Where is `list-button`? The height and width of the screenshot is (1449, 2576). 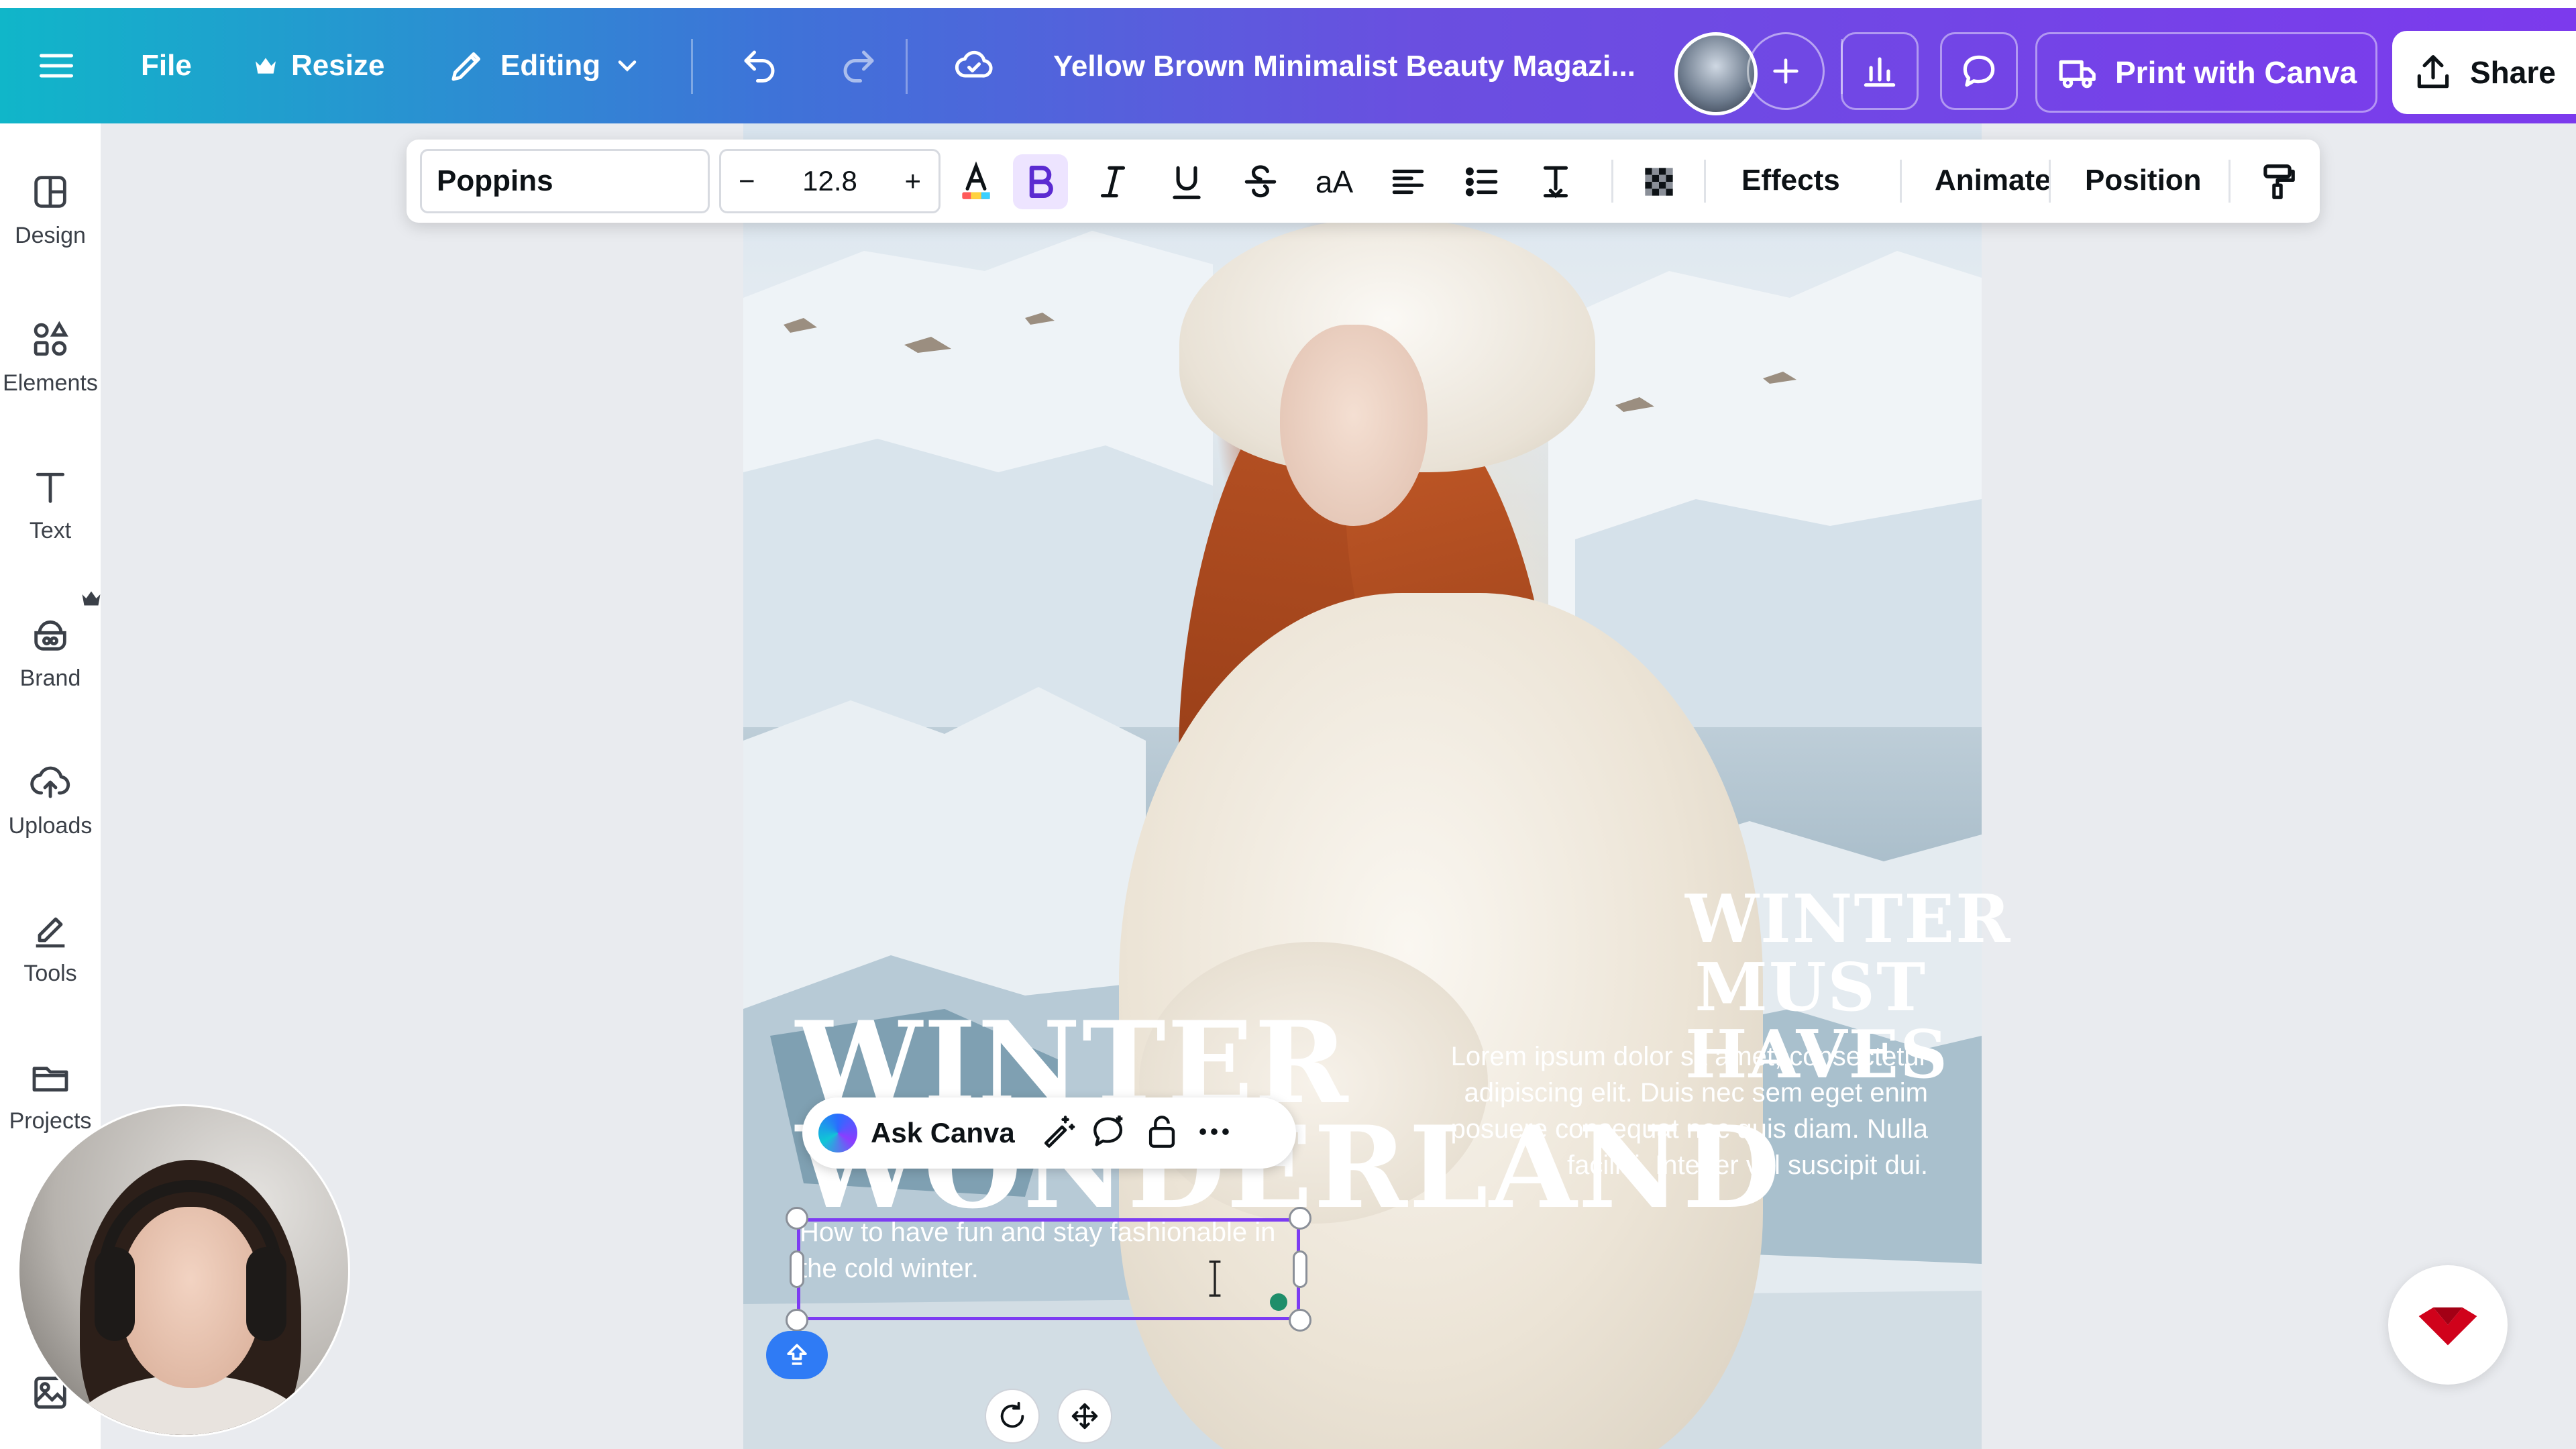
list-button is located at coordinates (1481, 181).